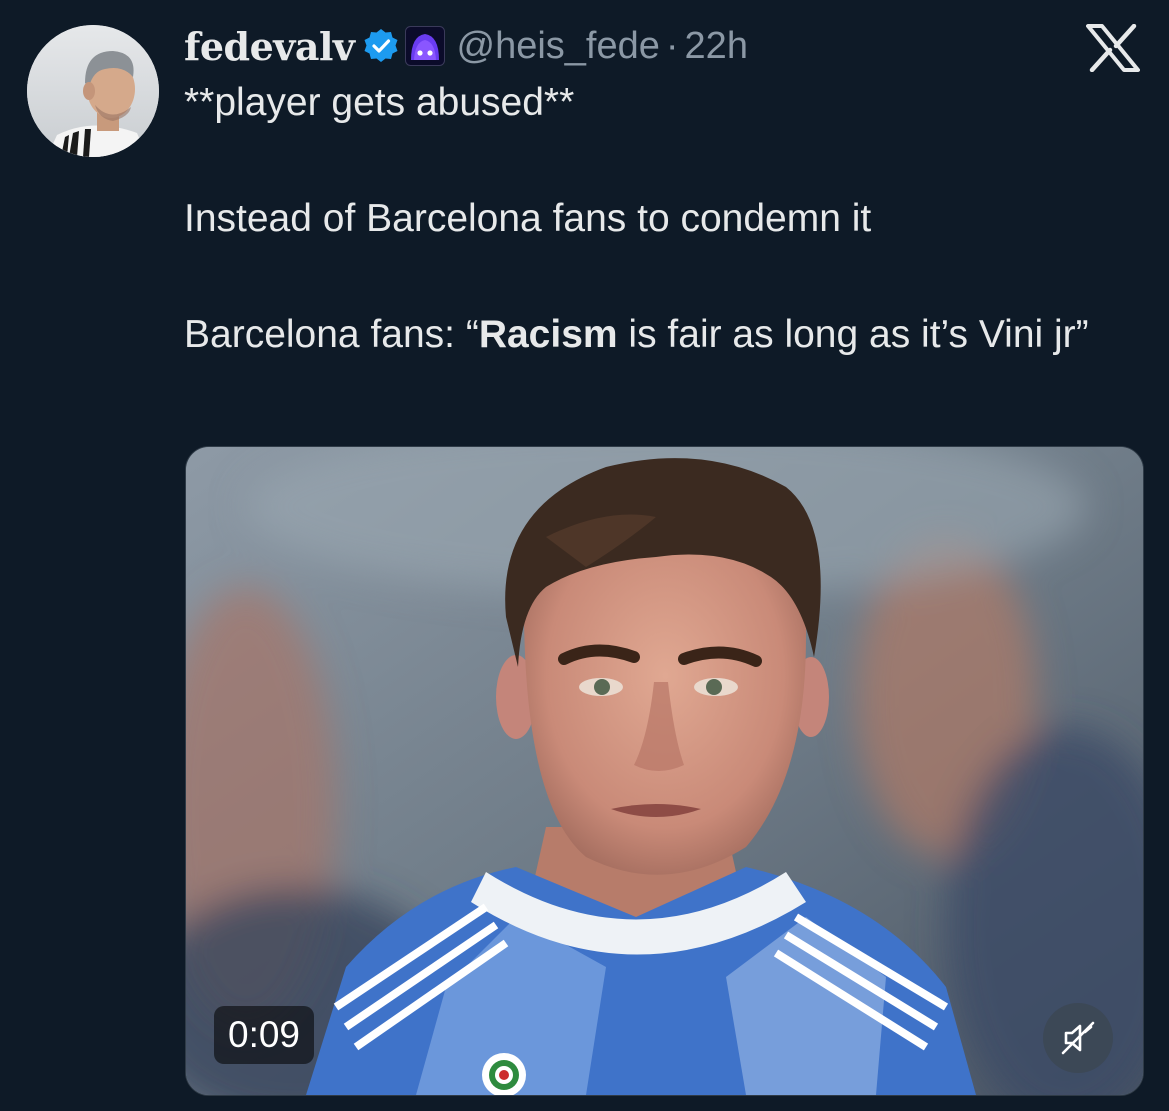 The width and height of the screenshot is (1169, 1111). What do you see at coordinates (558, 46) in the screenshot?
I see `user-handle: @heis_fede` at bounding box center [558, 46].